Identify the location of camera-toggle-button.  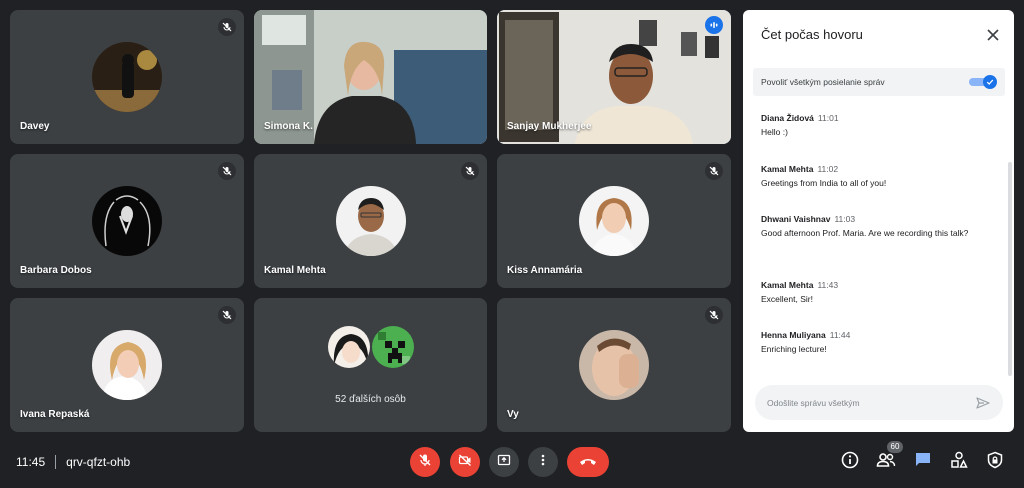
(465, 462).